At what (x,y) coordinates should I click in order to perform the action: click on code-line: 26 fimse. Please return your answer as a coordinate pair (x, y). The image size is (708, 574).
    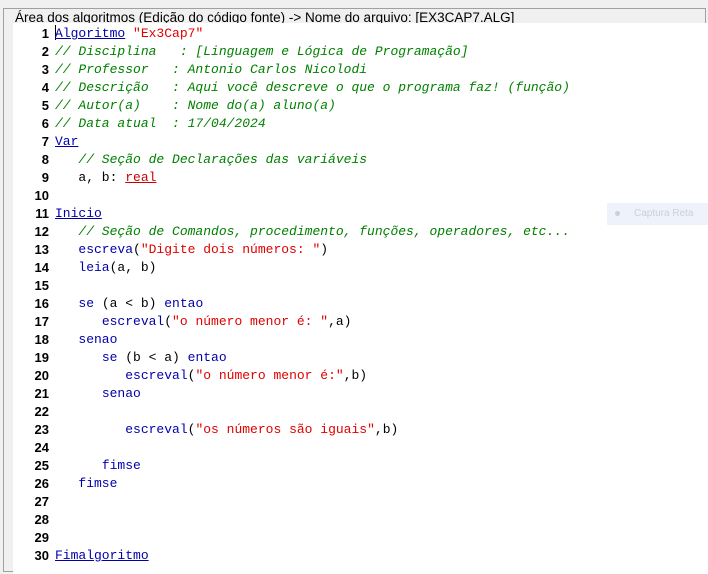
    Looking at the image, I should click on (360, 484).